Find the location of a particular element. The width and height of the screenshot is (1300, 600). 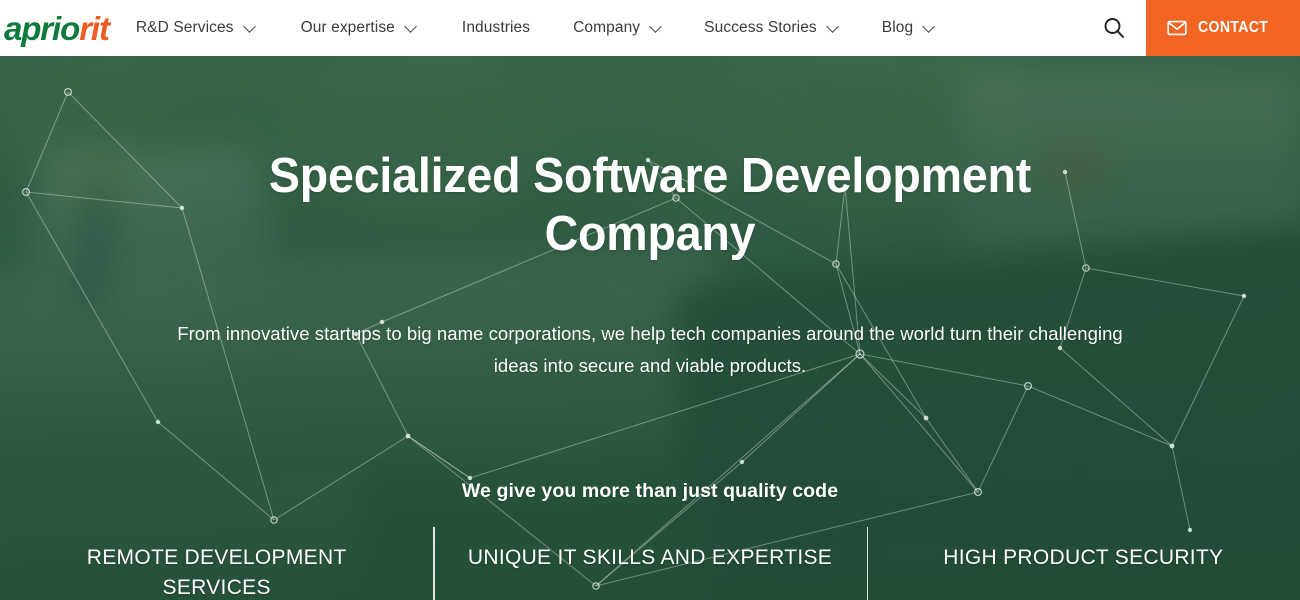

search-icon is located at coordinates (1114, 28).